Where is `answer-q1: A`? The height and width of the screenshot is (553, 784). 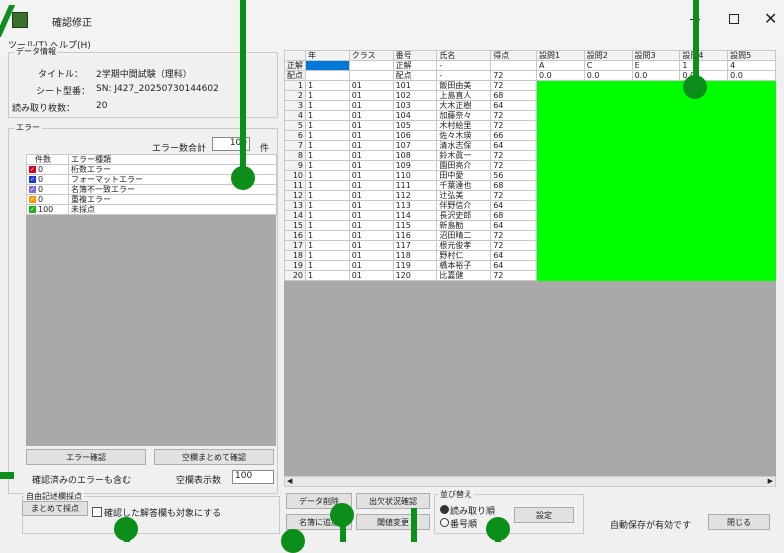
answer-q1: A is located at coordinates (560, 65).